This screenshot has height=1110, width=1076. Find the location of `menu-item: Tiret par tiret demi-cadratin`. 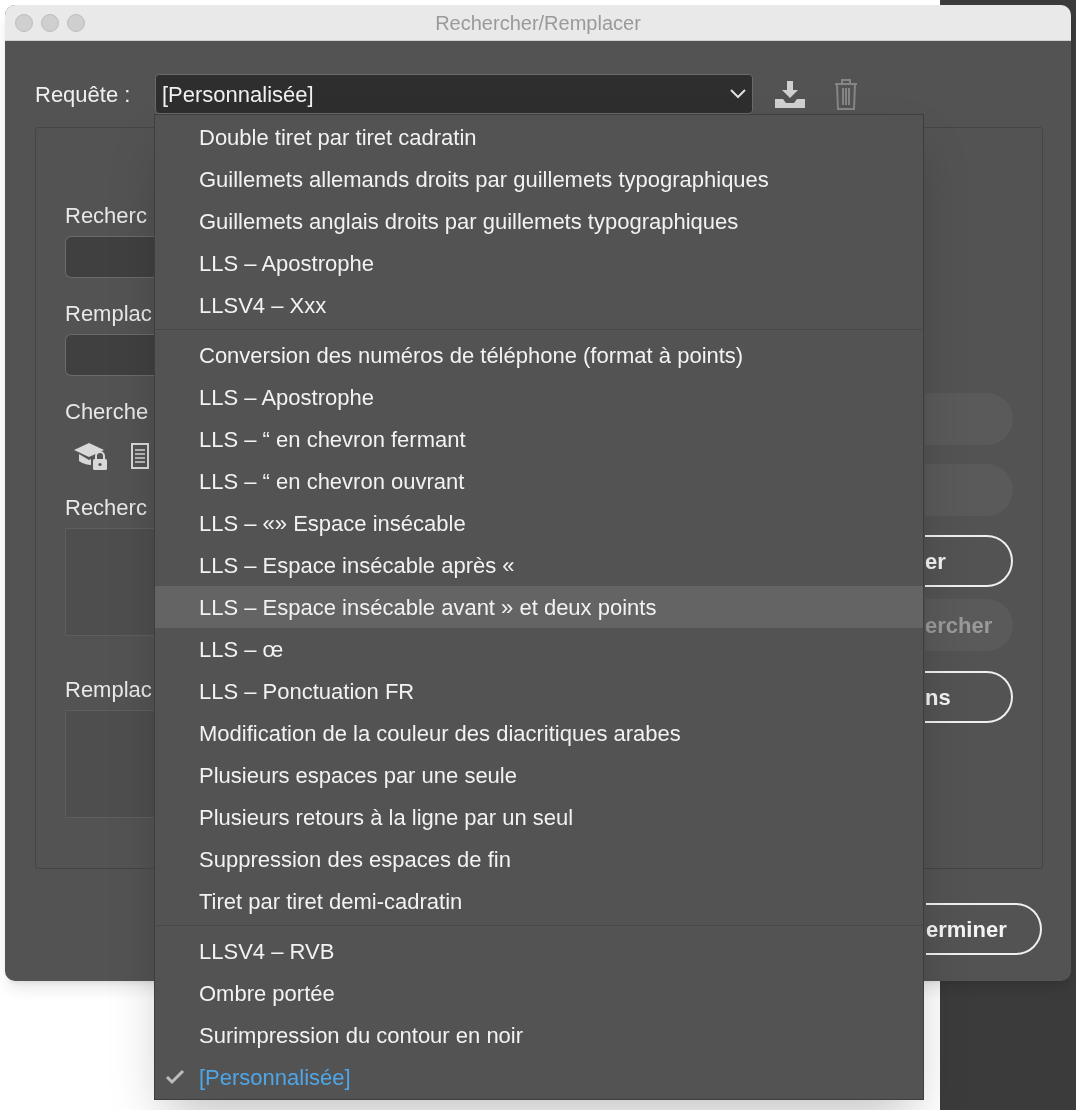

menu-item: Tiret par tiret demi-cadratin is located at coordinates (539, 901).